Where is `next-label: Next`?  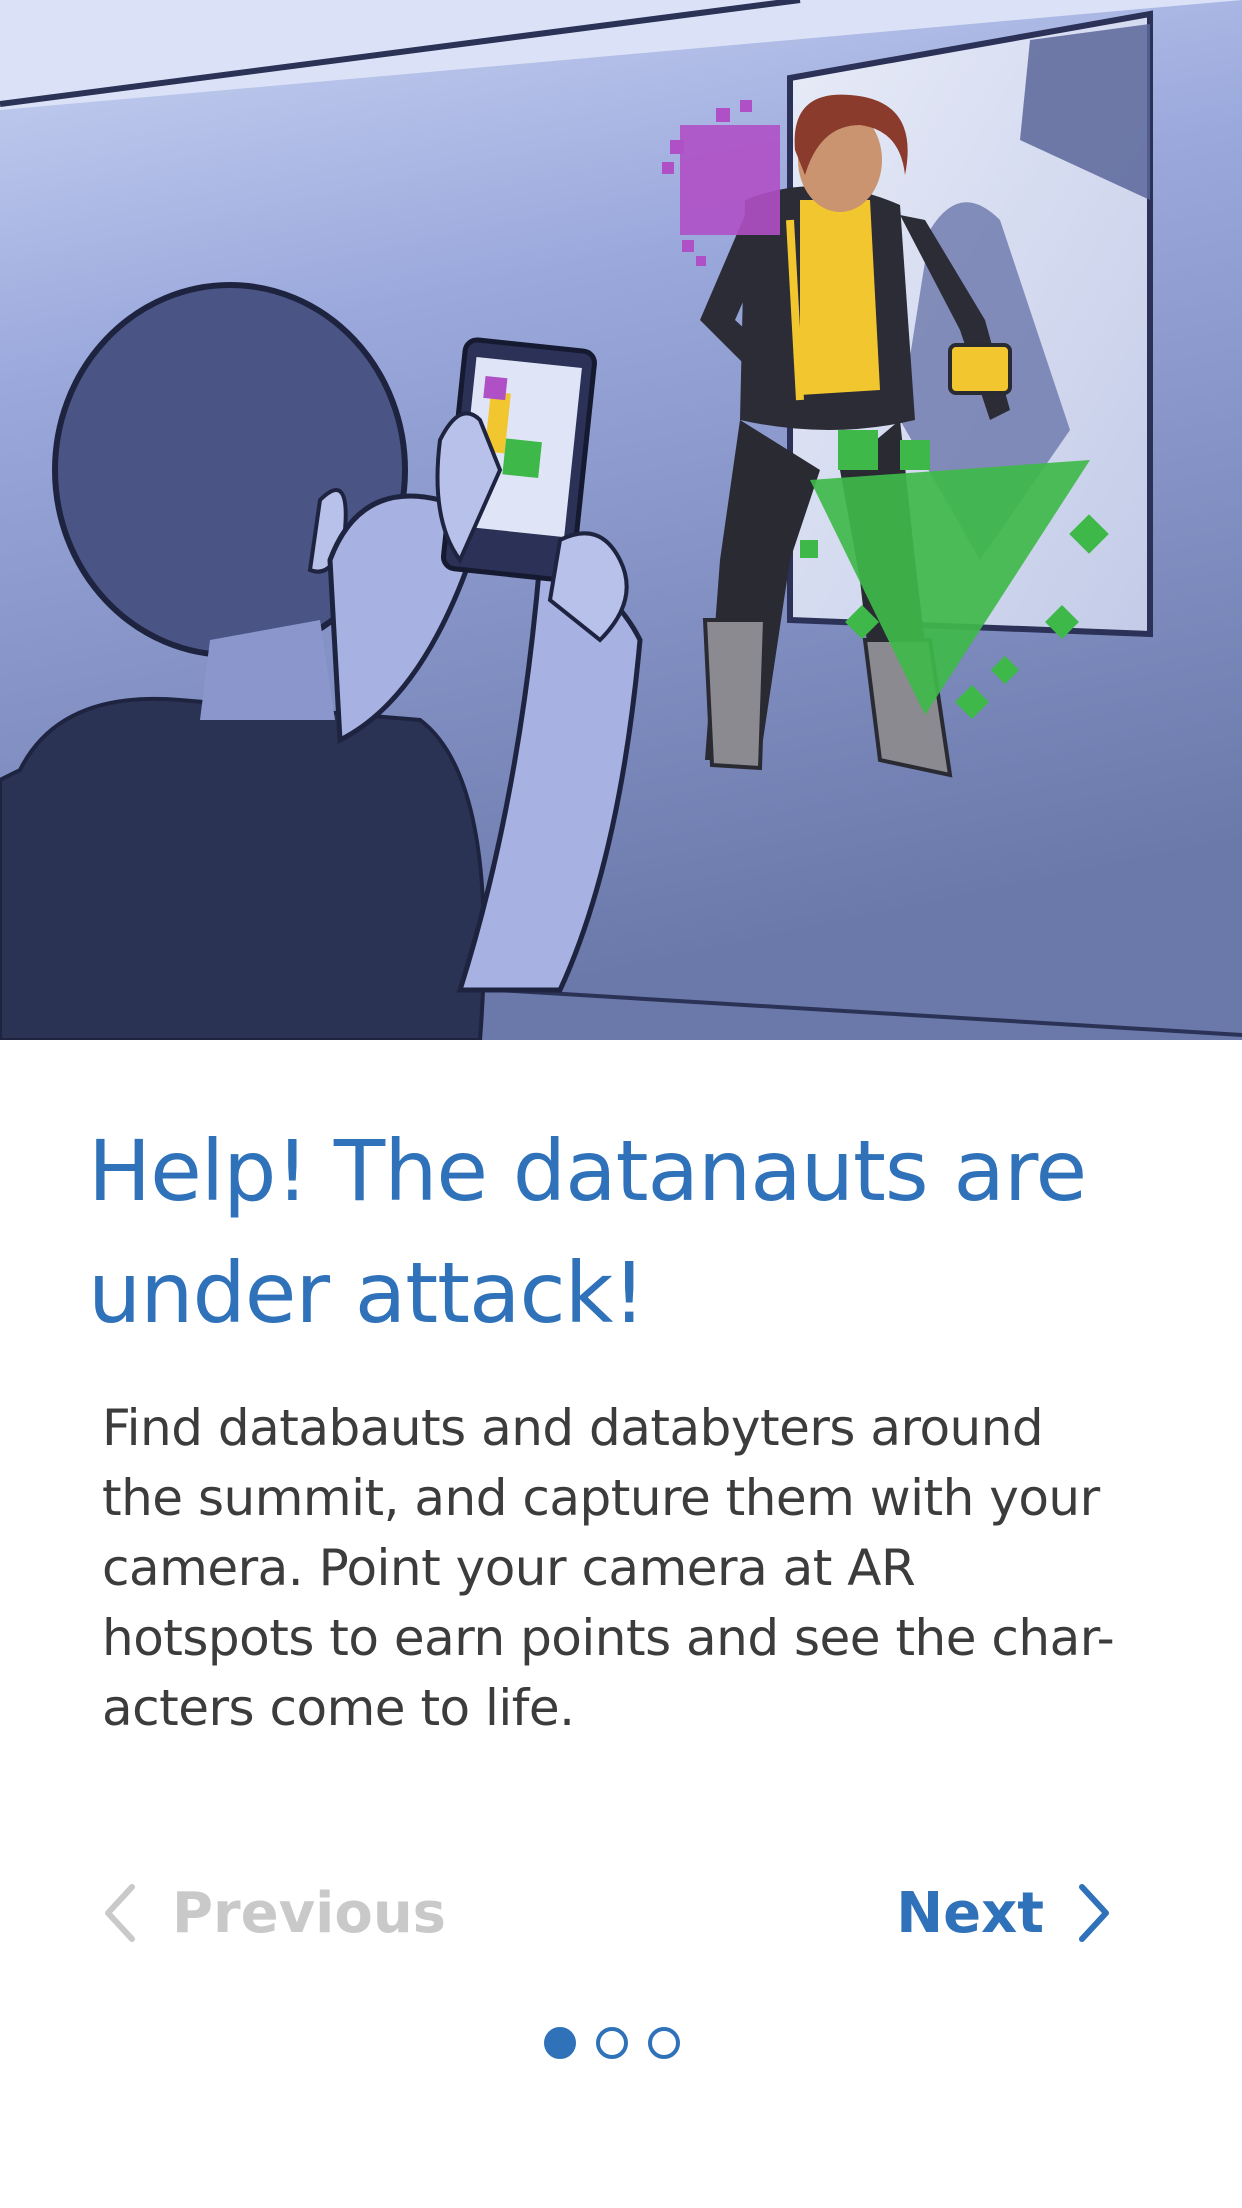 next-label: Next is located at coordinates (970, 1913).